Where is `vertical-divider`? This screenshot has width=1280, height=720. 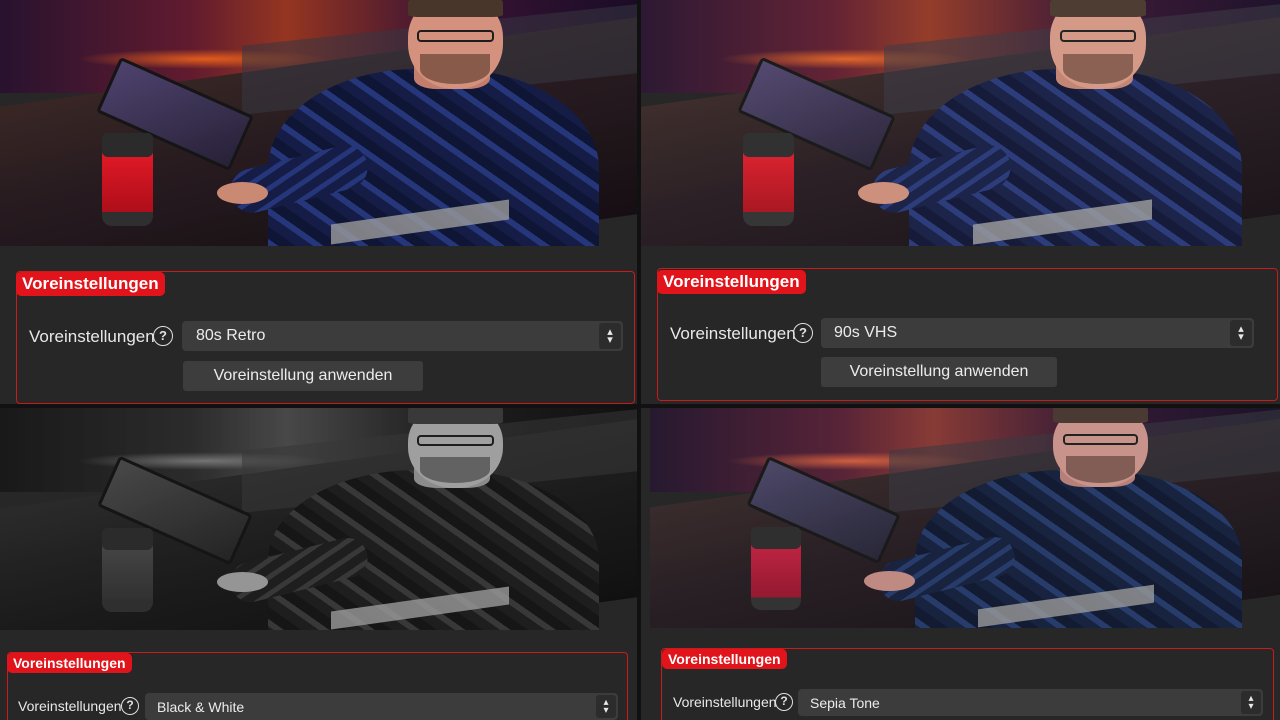 vertical-divider is located at coordinates (639, 360).